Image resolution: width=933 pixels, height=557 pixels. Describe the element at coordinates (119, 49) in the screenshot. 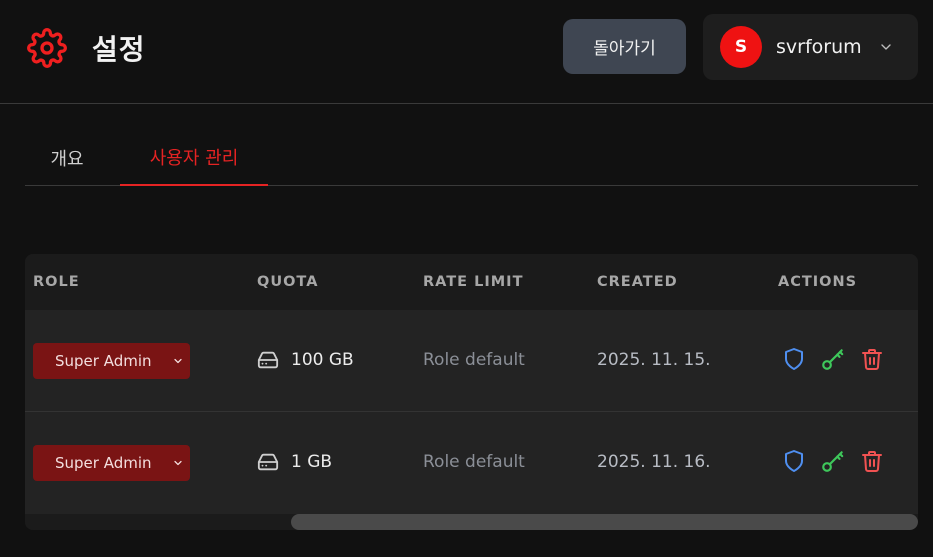

I see `page-title: 설정` at that location.